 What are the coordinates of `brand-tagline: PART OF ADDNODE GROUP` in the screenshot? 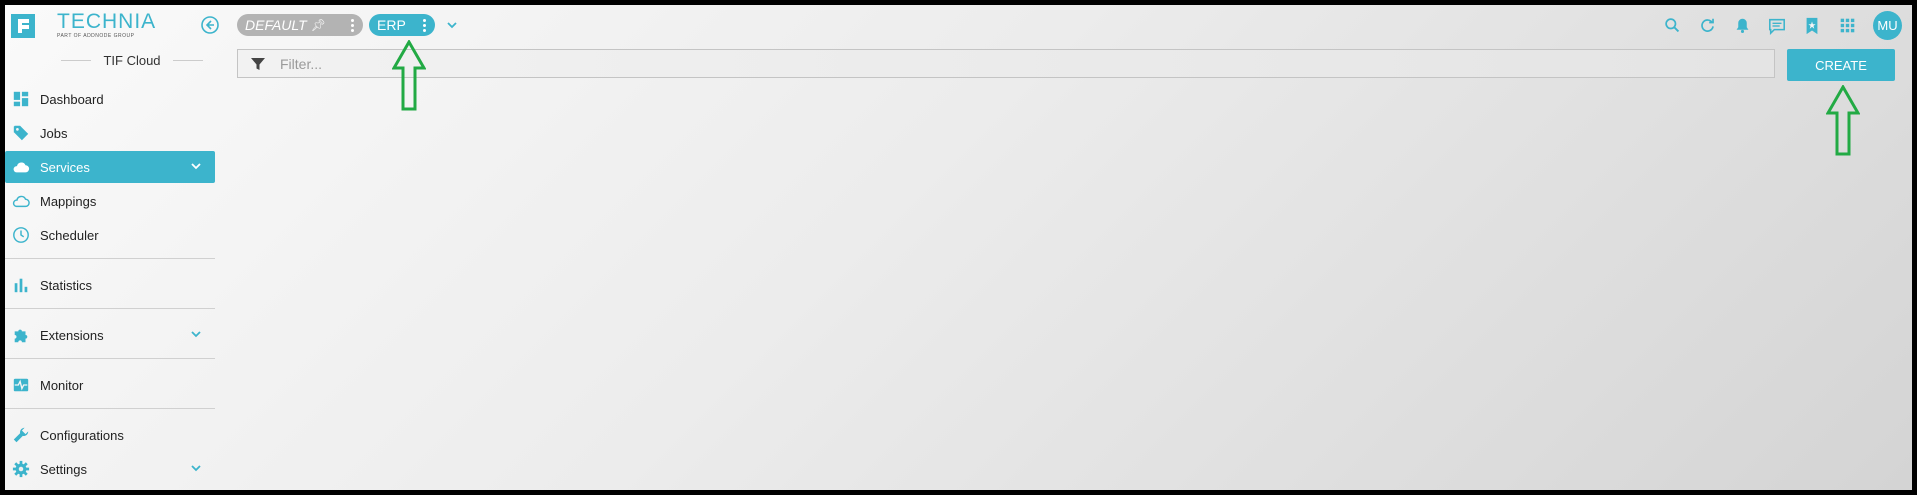 It's located at (96, 36).